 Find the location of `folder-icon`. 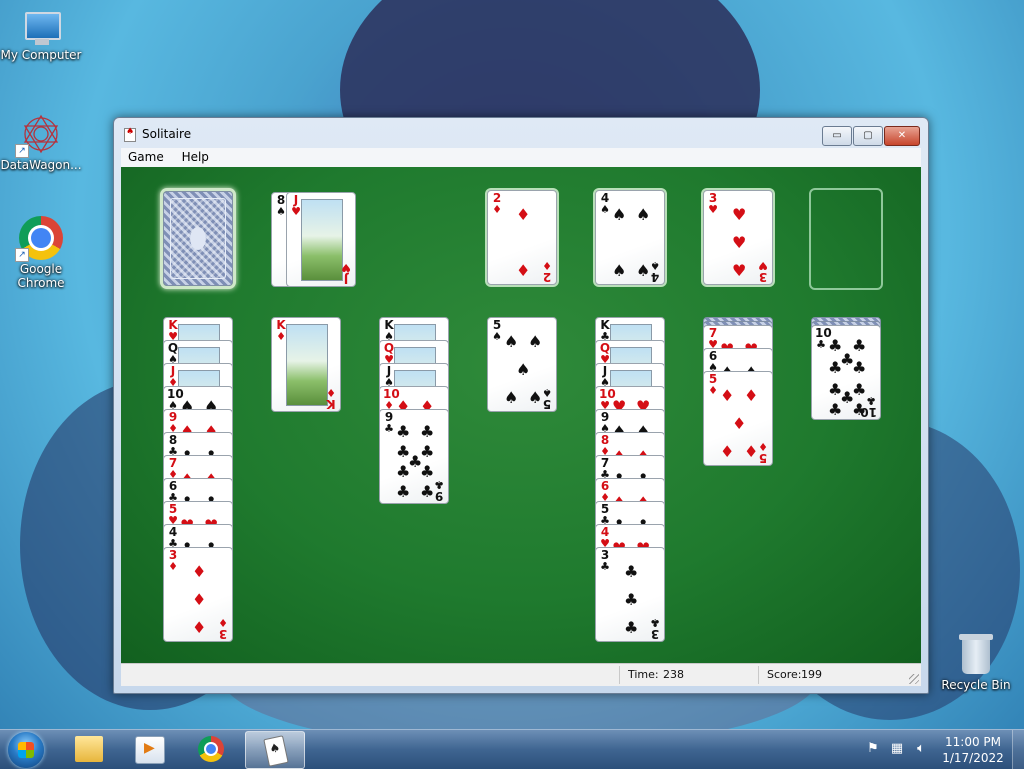

folder-icon is located at coordinates (89, 749).